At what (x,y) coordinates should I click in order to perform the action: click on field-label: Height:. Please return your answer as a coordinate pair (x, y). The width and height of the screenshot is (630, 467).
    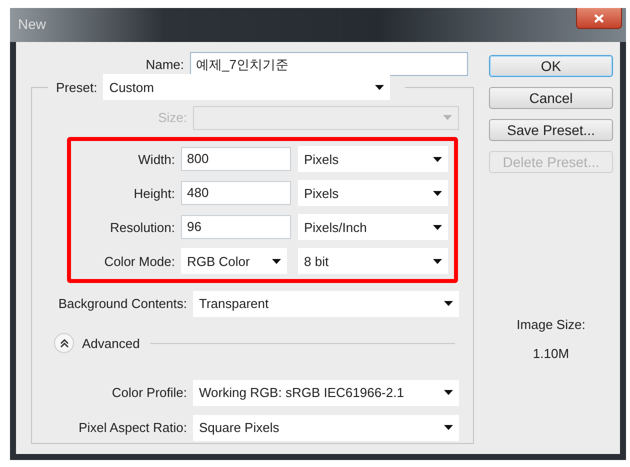
    Looking at the image, I should click on (153, 193).